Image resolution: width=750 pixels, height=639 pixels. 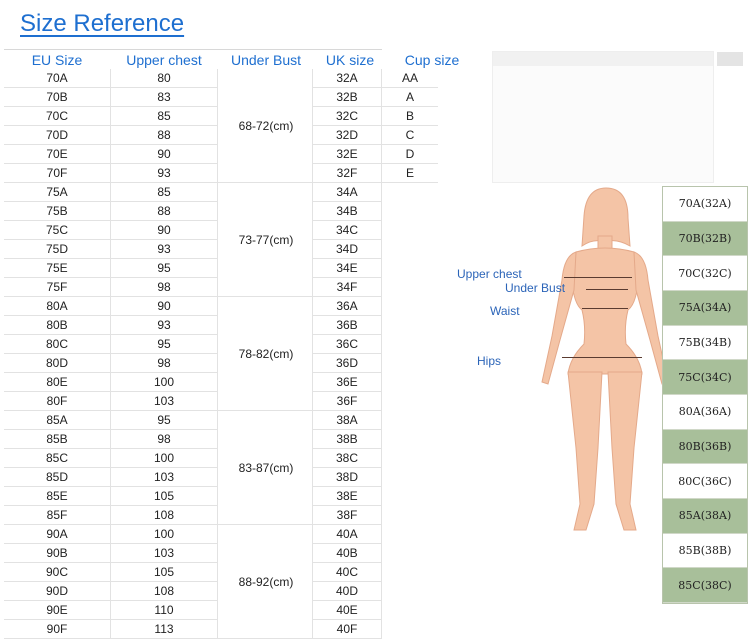 I want to click on size-swatch: 70C(32C), so click(x=705, y=273).